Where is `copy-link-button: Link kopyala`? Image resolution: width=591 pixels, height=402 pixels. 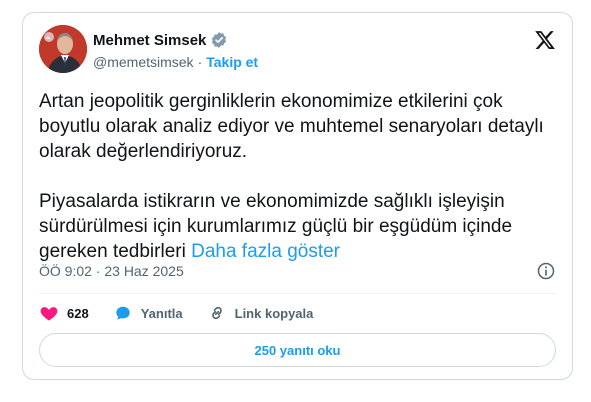
copy-link-button: Link kopyala is located at coordinates (260, 313).